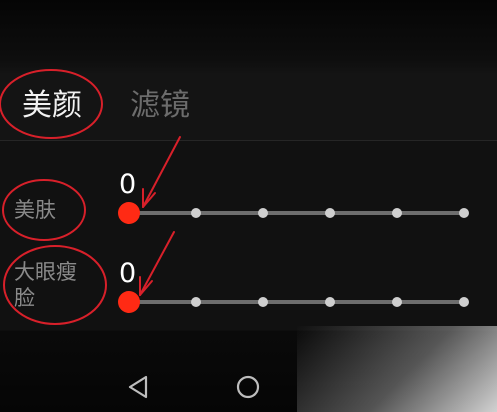 The height and width of the screenshot is (412, 497). Describe the element at coordinates (157, 263) in the screenshot. I see `annotation-arrow-eye-face` at that location.